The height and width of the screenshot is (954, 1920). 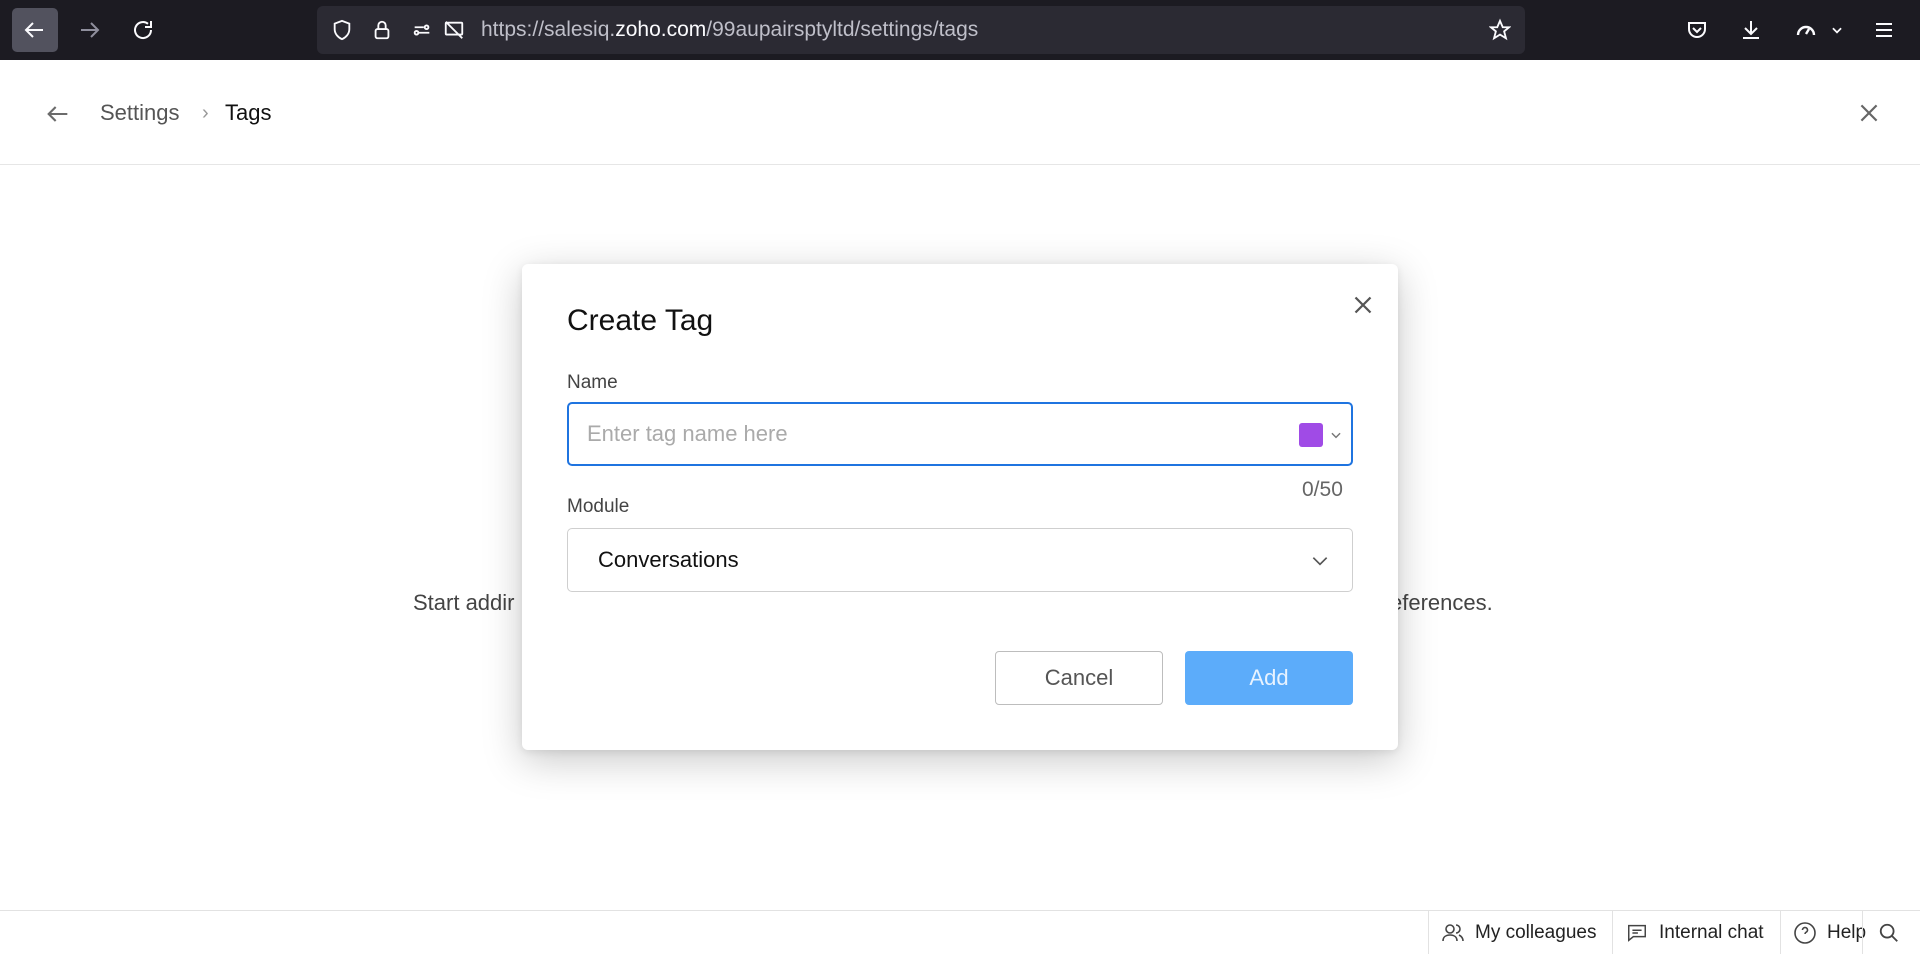 I want to click on bookmark-star-icon, so click(x=1500, y=29).